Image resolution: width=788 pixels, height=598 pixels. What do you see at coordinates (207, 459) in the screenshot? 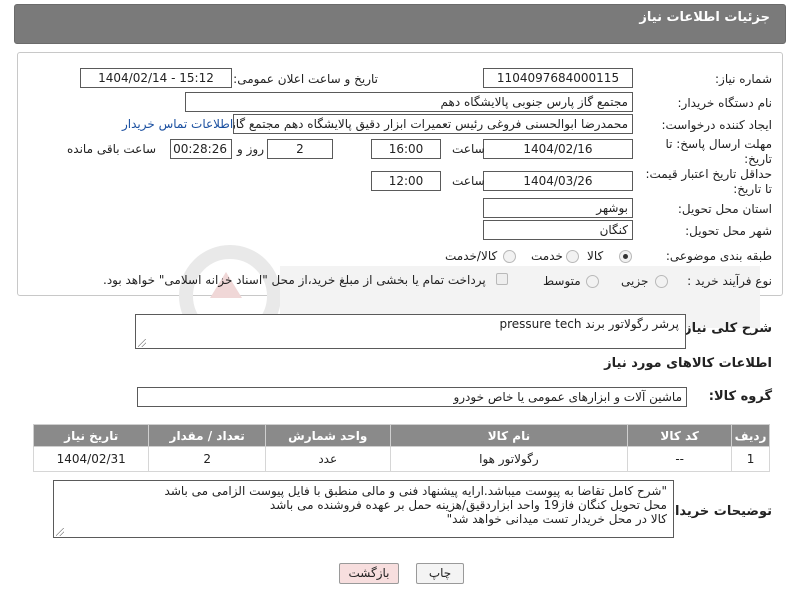
I see `cell-quantity: 2` at bounding box center [207, 459].